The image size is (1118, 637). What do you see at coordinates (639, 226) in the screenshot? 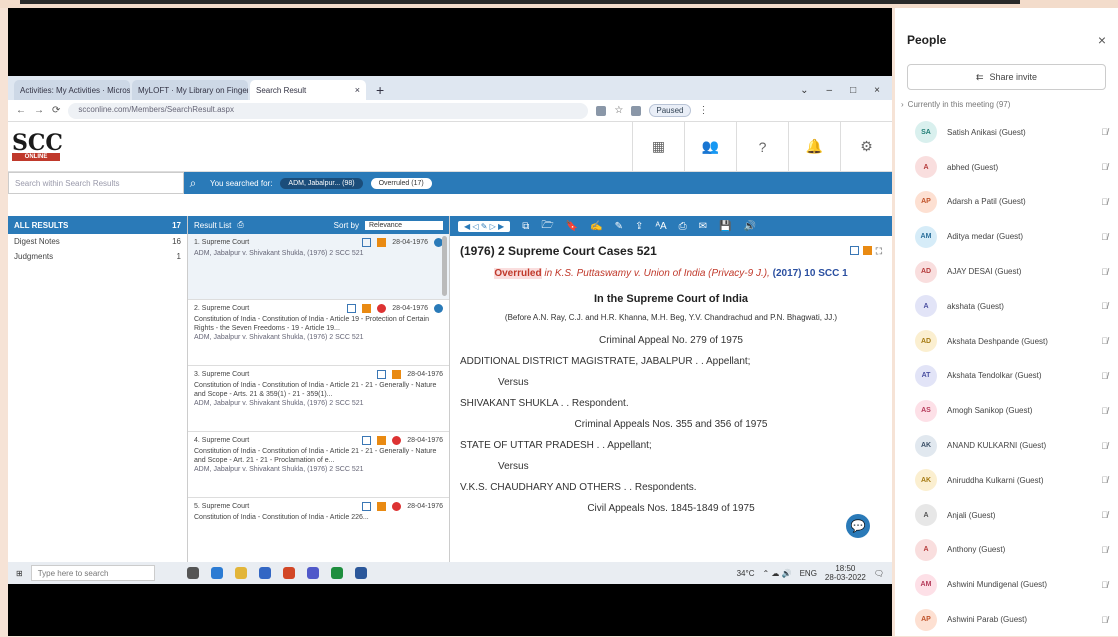
I see `share-icon: ⇪` at bounding box center [639, 226].